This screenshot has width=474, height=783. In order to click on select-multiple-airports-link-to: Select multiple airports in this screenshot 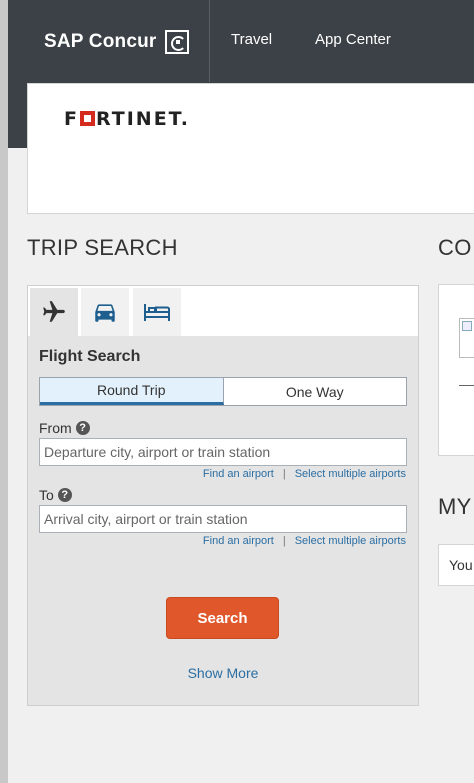, I will do `click(350, 541)`.